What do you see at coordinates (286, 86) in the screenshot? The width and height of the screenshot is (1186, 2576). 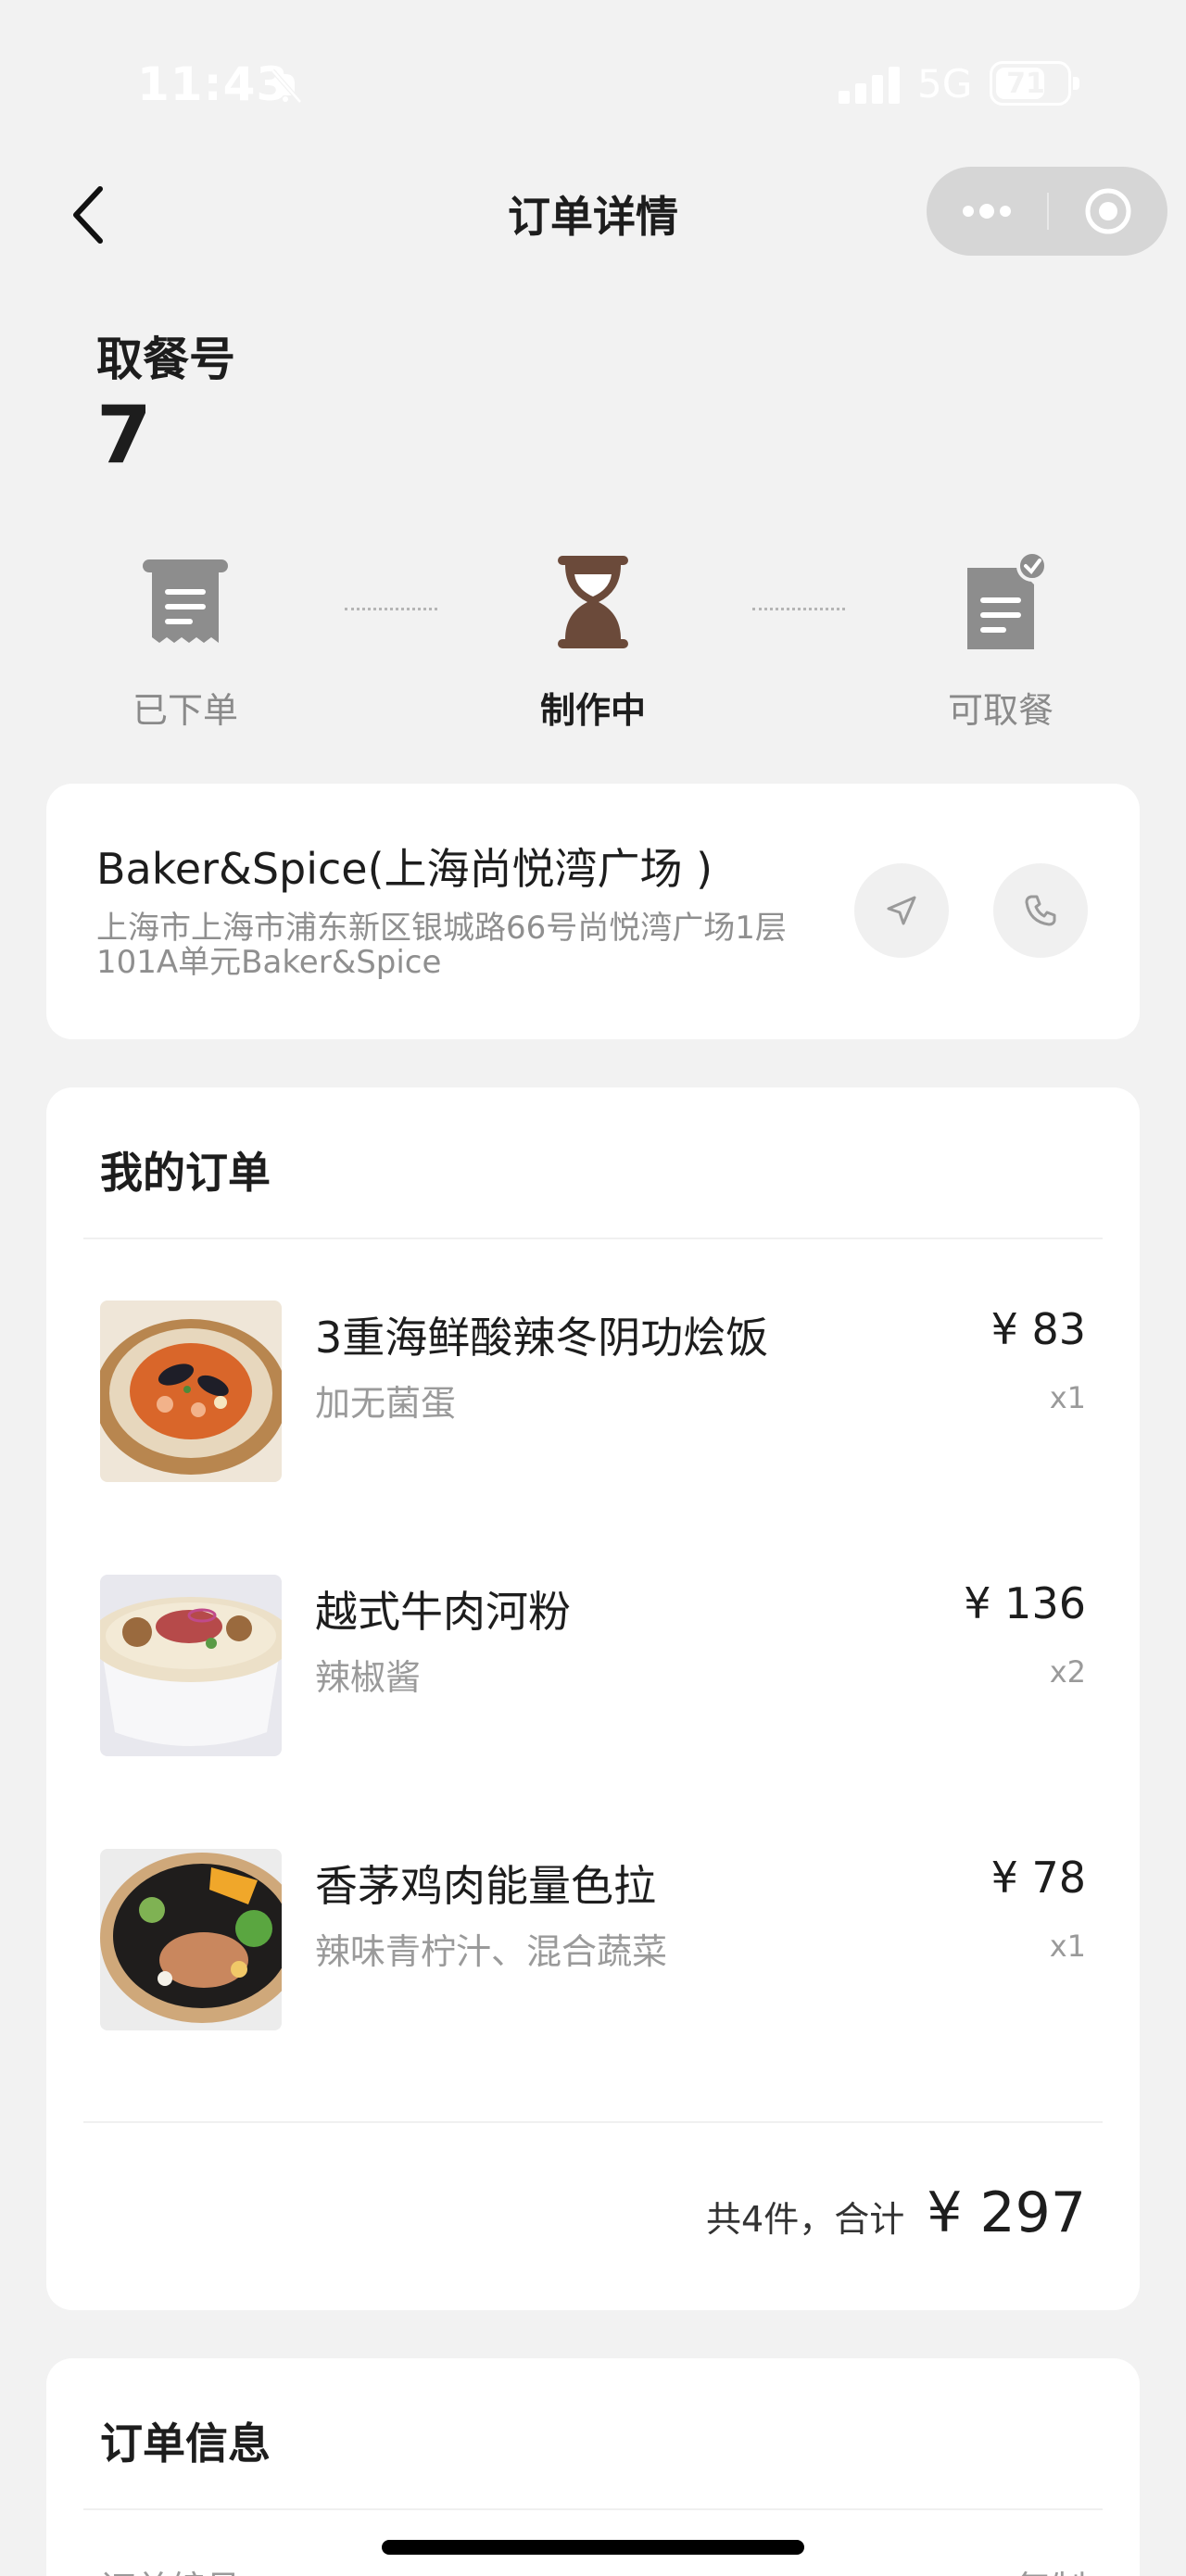 I see `bell-mute-icon` at bounding box center [286, 86].